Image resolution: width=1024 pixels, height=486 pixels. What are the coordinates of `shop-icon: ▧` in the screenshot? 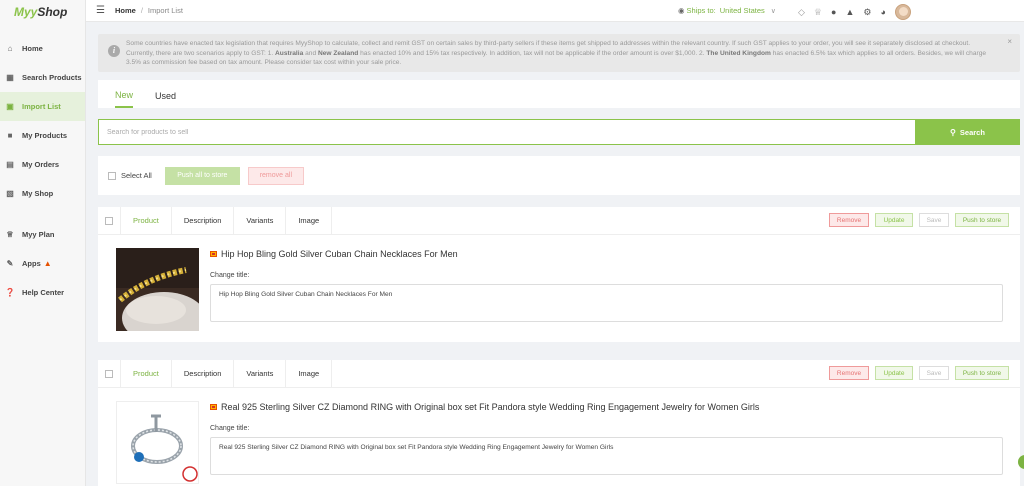 It's located at (10, 193).